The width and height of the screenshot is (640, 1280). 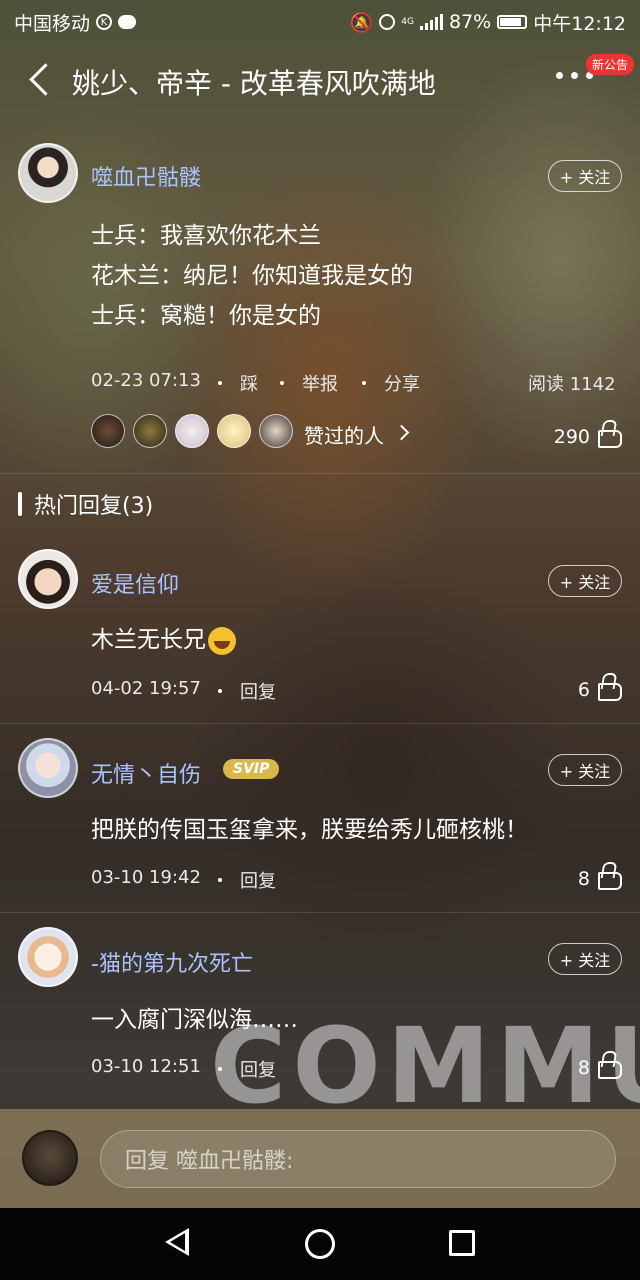 I want to click on status-left: 中国移动 K, so click(x=75, y=22).